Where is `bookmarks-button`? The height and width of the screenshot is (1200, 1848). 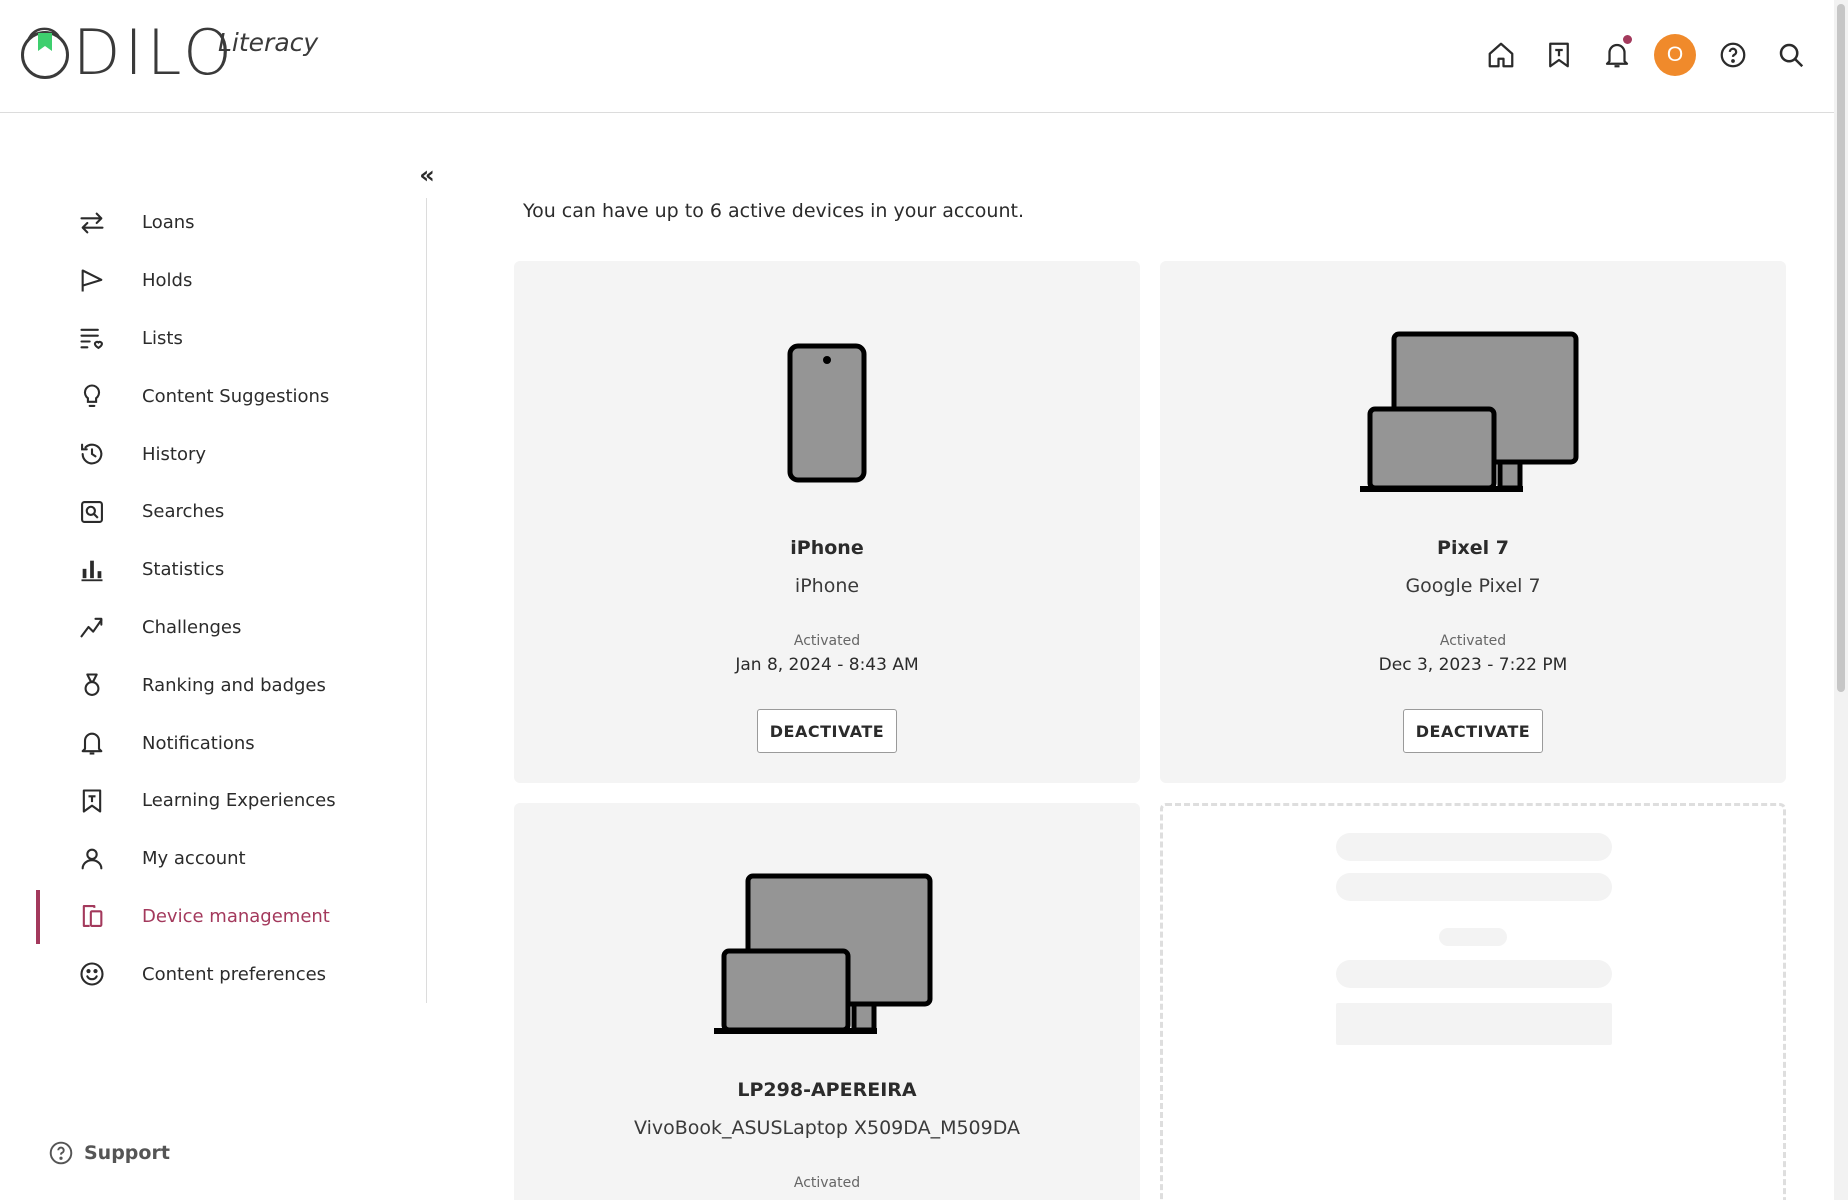 bookmarks-button is located at coordinates (1559, 55).